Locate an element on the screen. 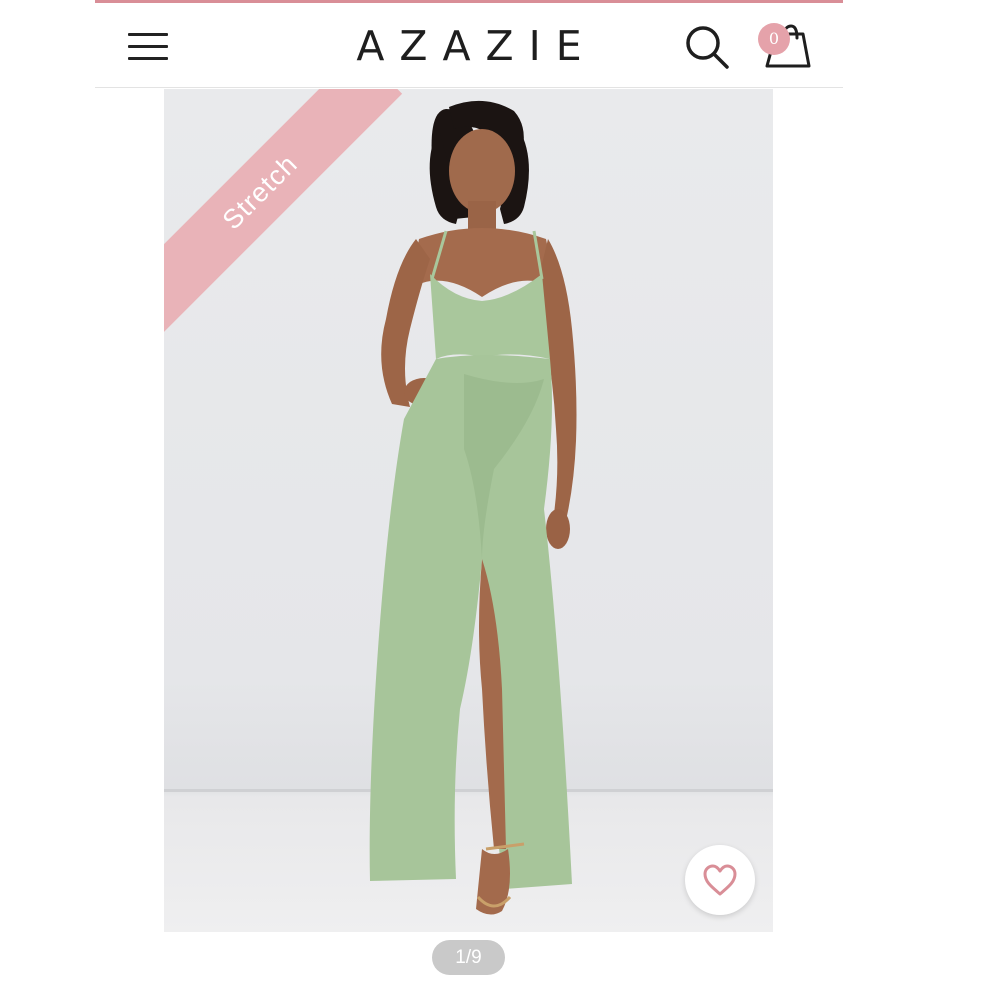  gallery-pager: 1/9 is located at coordinates (468, 957).